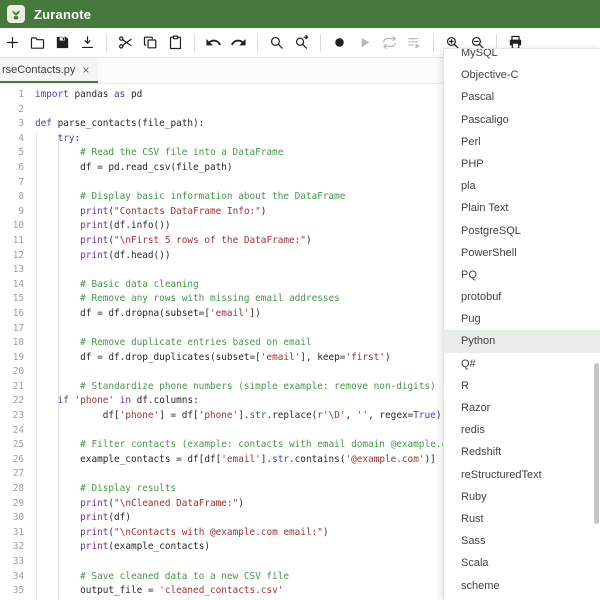  Describe the element at coordinates (522, 97) in the screenshot. I see `language-option: Pascal` at that location.